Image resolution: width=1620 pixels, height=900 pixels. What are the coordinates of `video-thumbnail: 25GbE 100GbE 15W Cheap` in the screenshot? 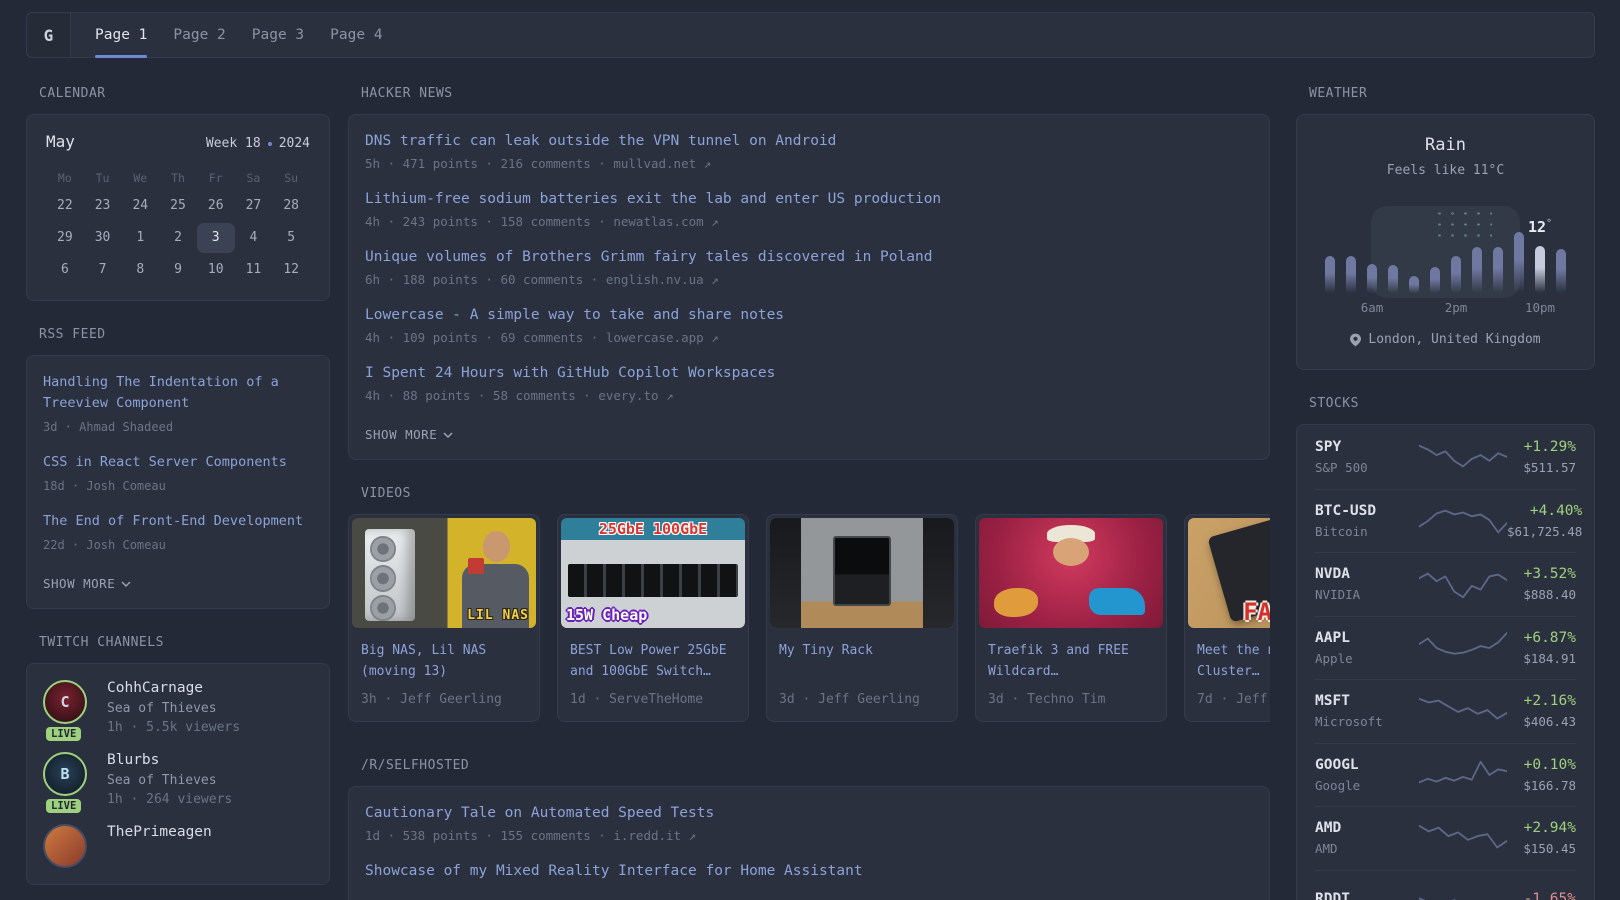 It's located at (653, 573).